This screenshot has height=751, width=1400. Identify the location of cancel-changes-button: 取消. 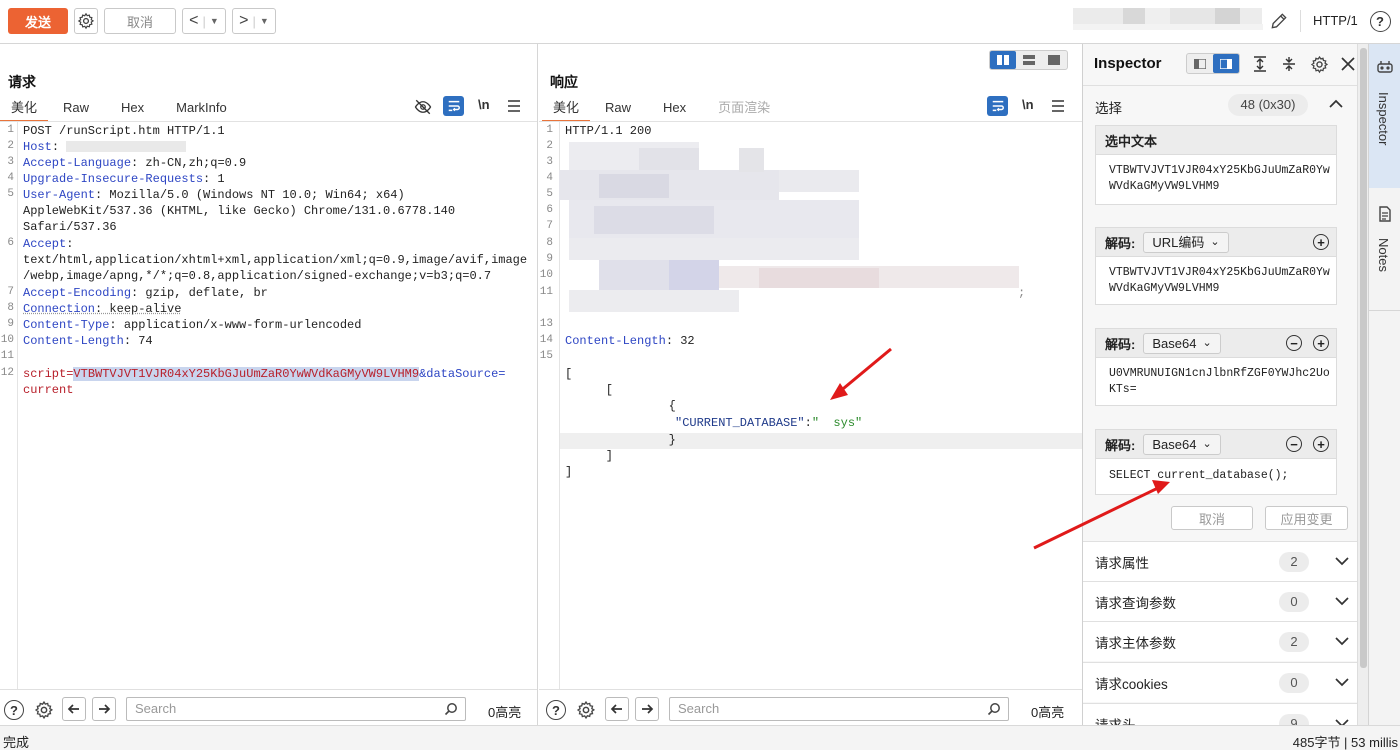
(1212, 518).